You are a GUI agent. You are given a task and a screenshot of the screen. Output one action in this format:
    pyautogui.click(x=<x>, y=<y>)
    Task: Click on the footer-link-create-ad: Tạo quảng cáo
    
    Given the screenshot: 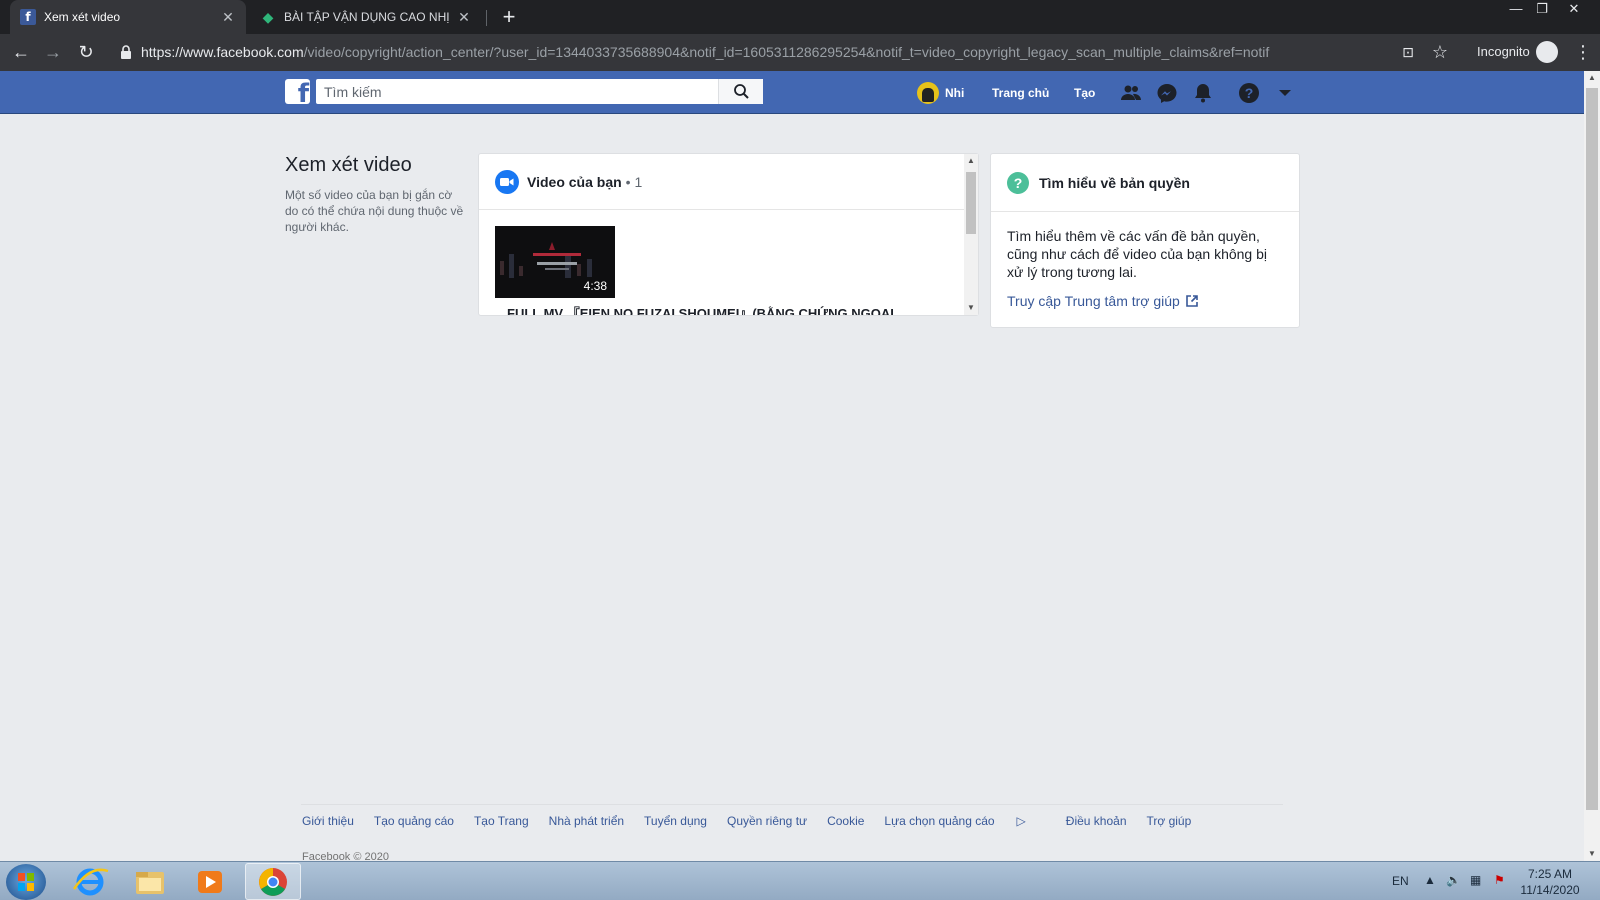 What is the action you would take?
    pyautogui.click(x=414, y=821)
    